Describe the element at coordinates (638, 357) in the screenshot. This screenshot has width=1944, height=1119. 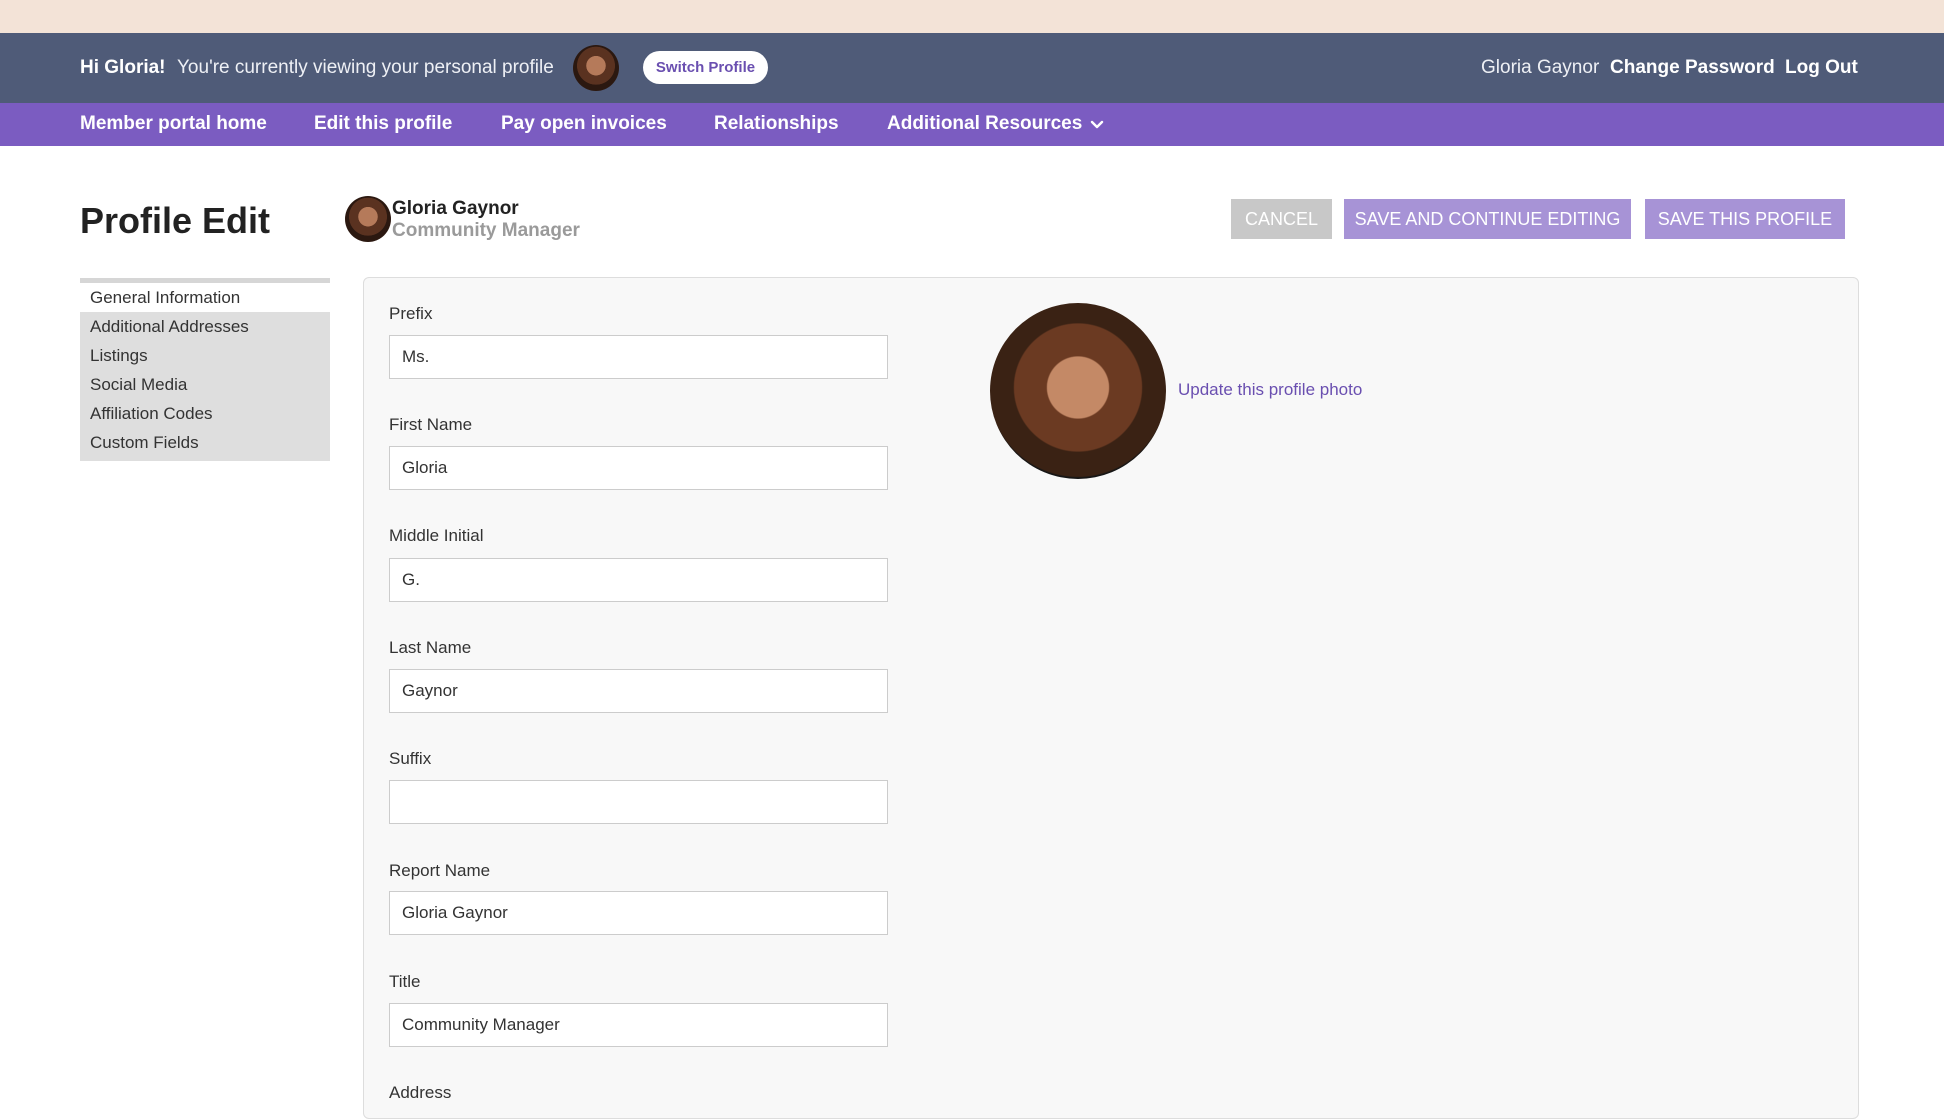
I see `prefix-input` at that location.